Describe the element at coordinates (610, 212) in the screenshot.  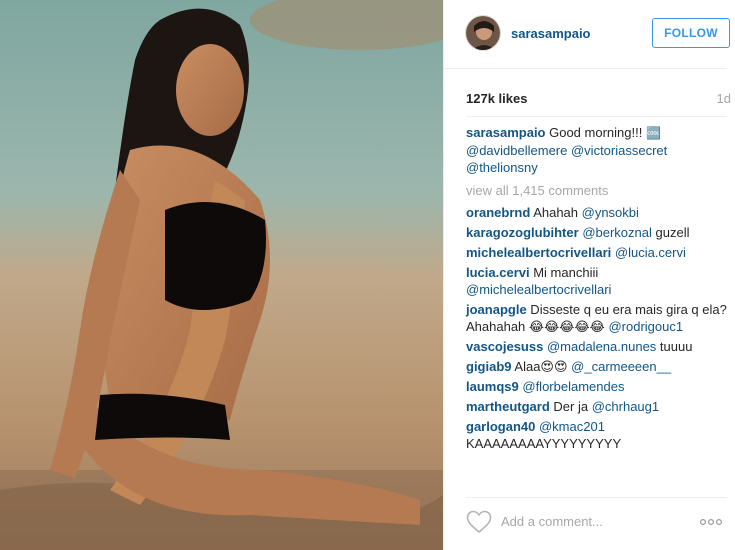
I see `comment-mention-link: @ynsokbi` at that location.